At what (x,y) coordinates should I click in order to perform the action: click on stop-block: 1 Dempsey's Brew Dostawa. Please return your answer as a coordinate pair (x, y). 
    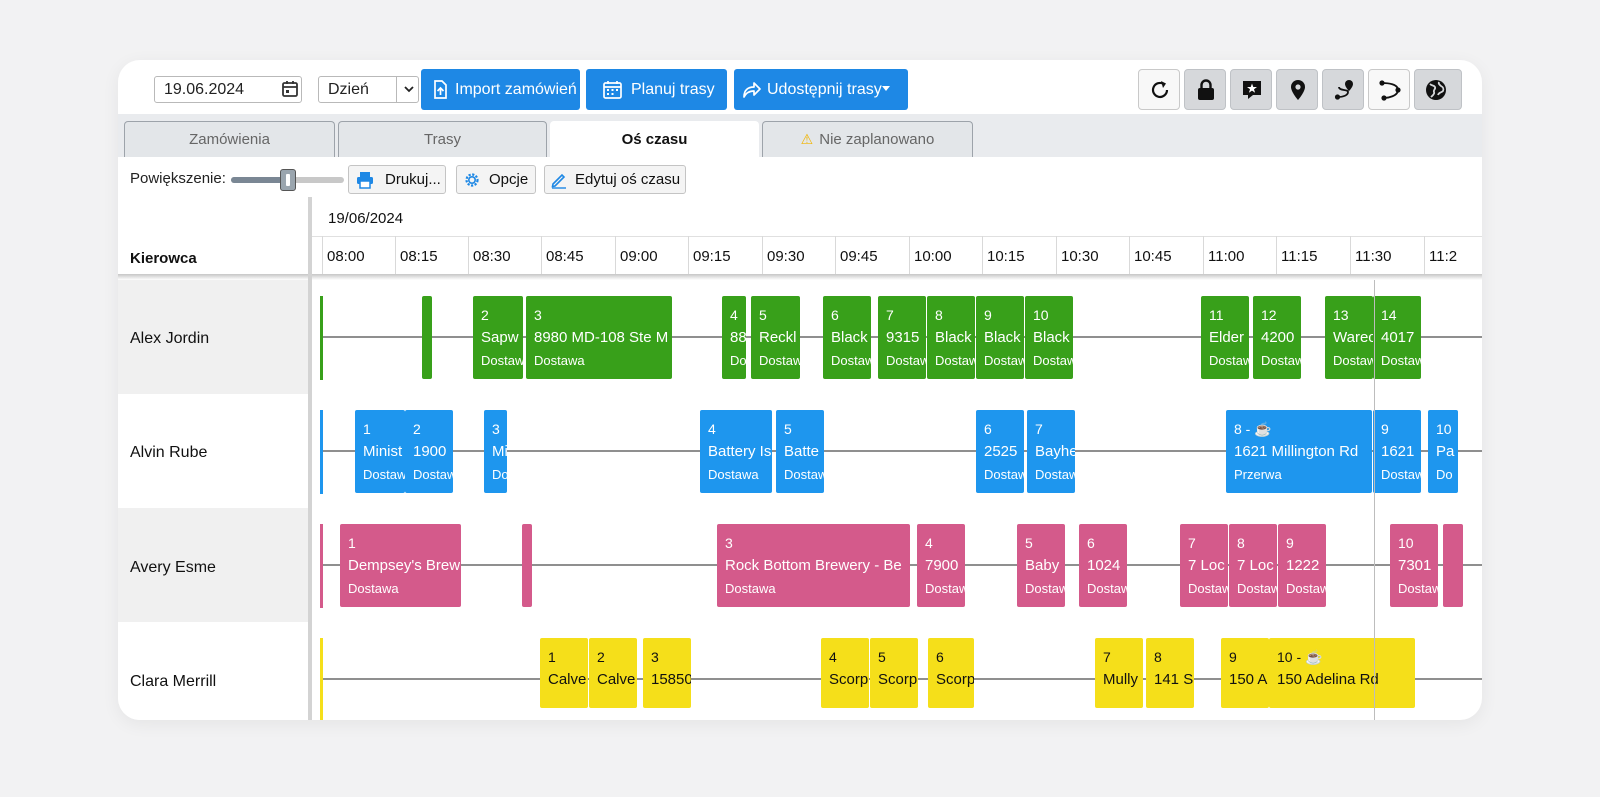
    Looking at the image, I should click on (400, 565).